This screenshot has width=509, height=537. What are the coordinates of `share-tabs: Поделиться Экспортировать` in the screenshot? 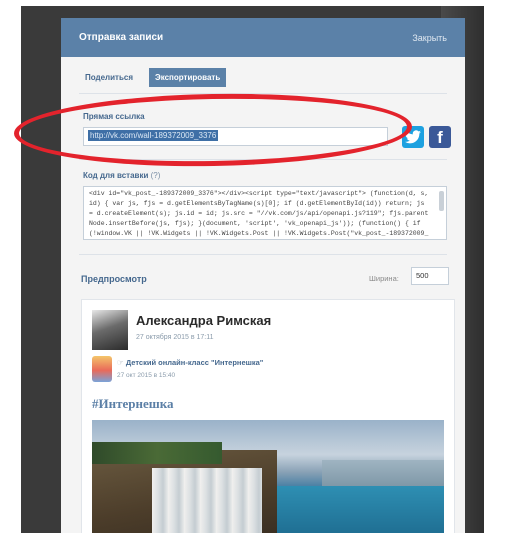 It's located at (153, 77).